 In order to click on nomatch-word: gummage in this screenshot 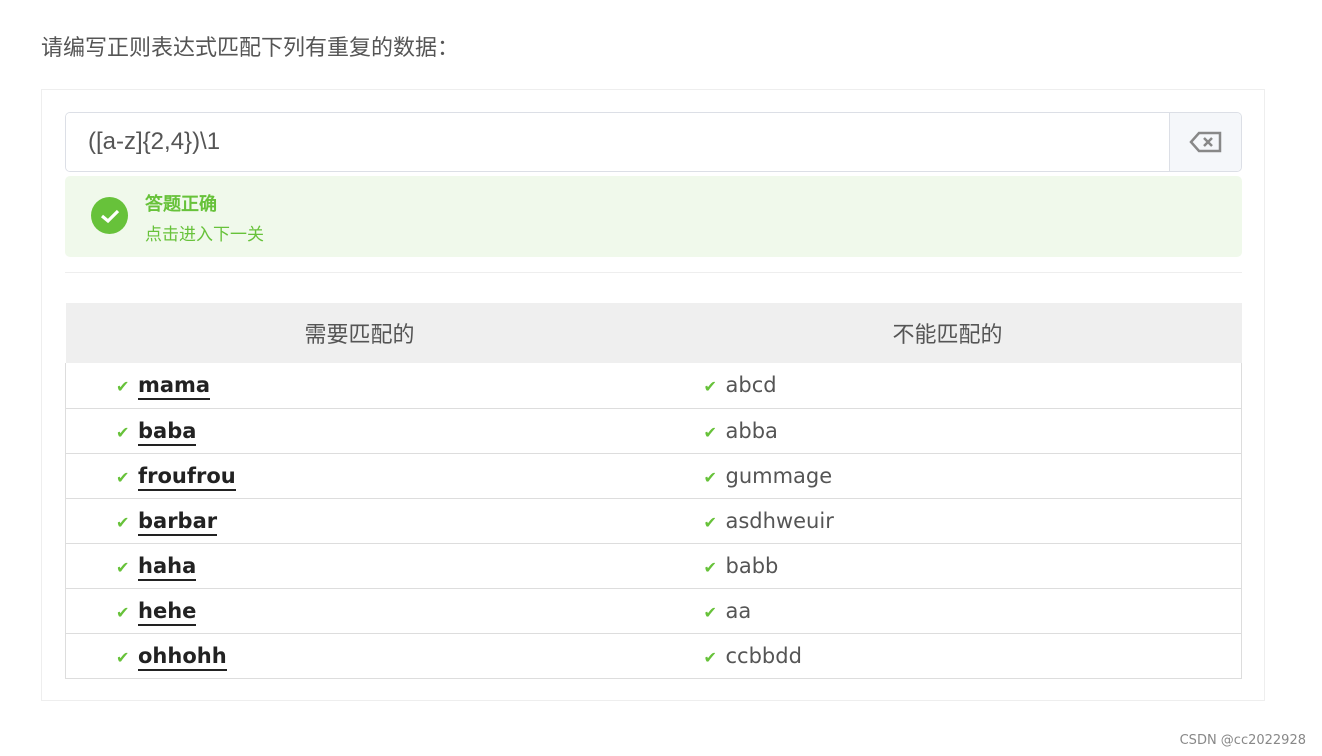, I will do `click(779, 475)`.